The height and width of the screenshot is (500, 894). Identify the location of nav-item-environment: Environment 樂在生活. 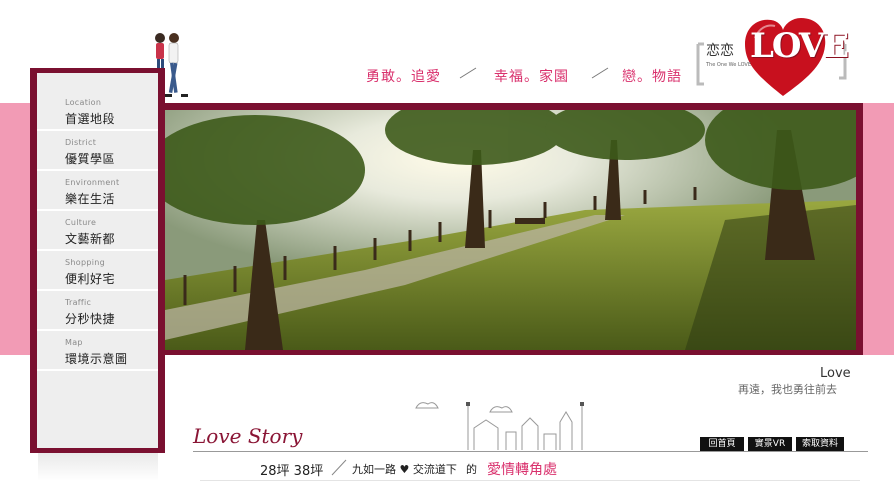
(97, 192).